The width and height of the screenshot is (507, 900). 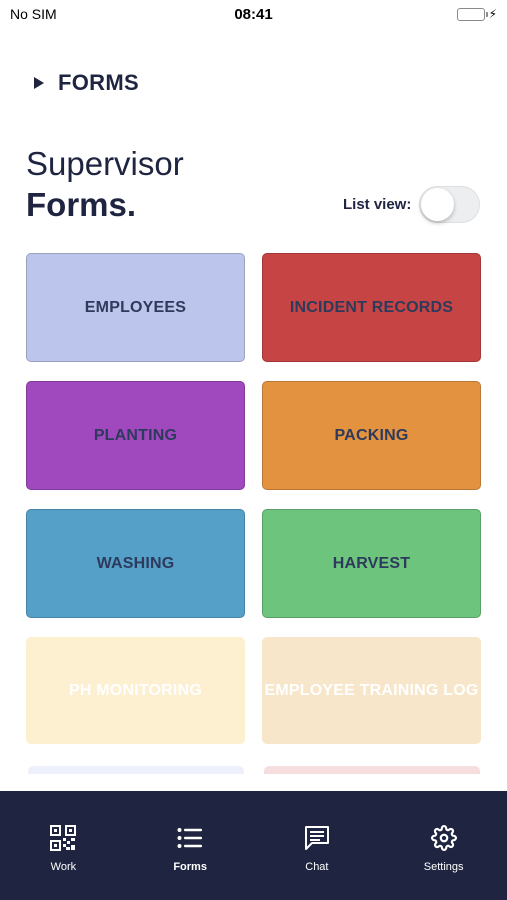 I want to click on list-view-control: List view:, so click(x=412, y=204).